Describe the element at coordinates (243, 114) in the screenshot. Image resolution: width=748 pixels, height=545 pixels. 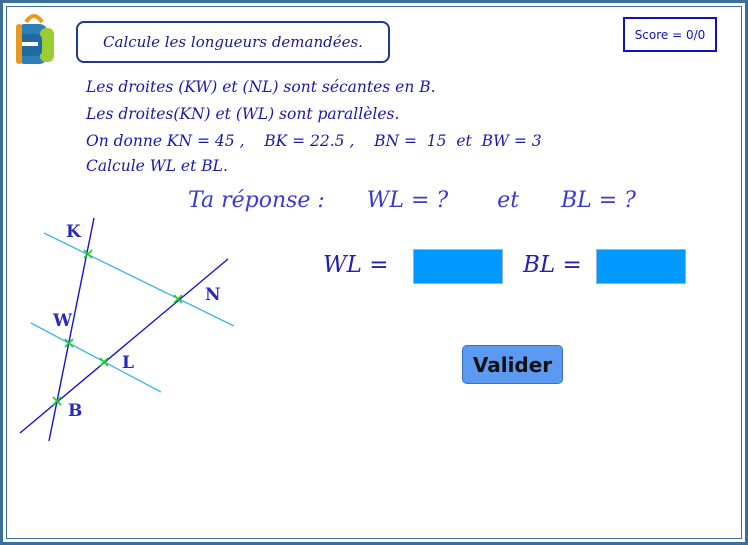
I see `statement-line-2: Les droites(KN) et (WL) sont parallèles.` at that location.